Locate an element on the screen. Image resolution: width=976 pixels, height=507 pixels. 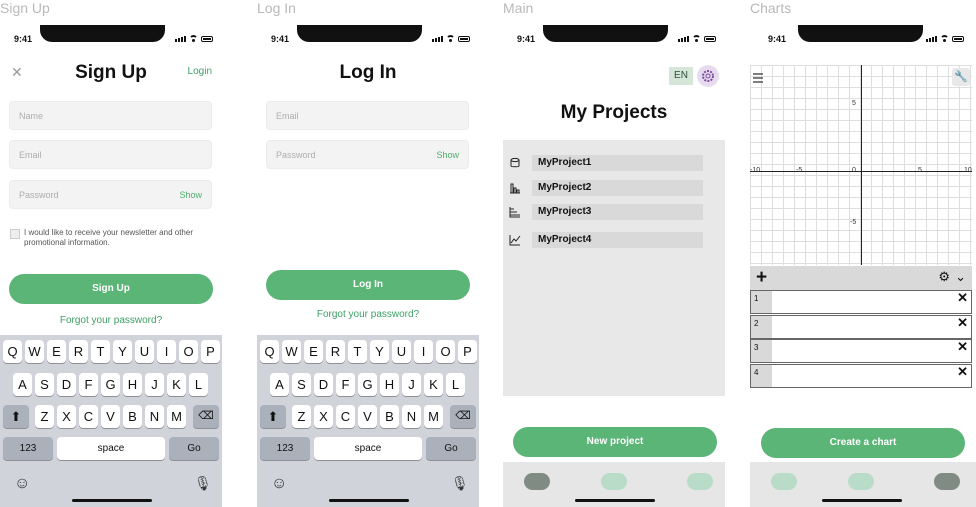
key-r: R is located at coordinates (335, 351).